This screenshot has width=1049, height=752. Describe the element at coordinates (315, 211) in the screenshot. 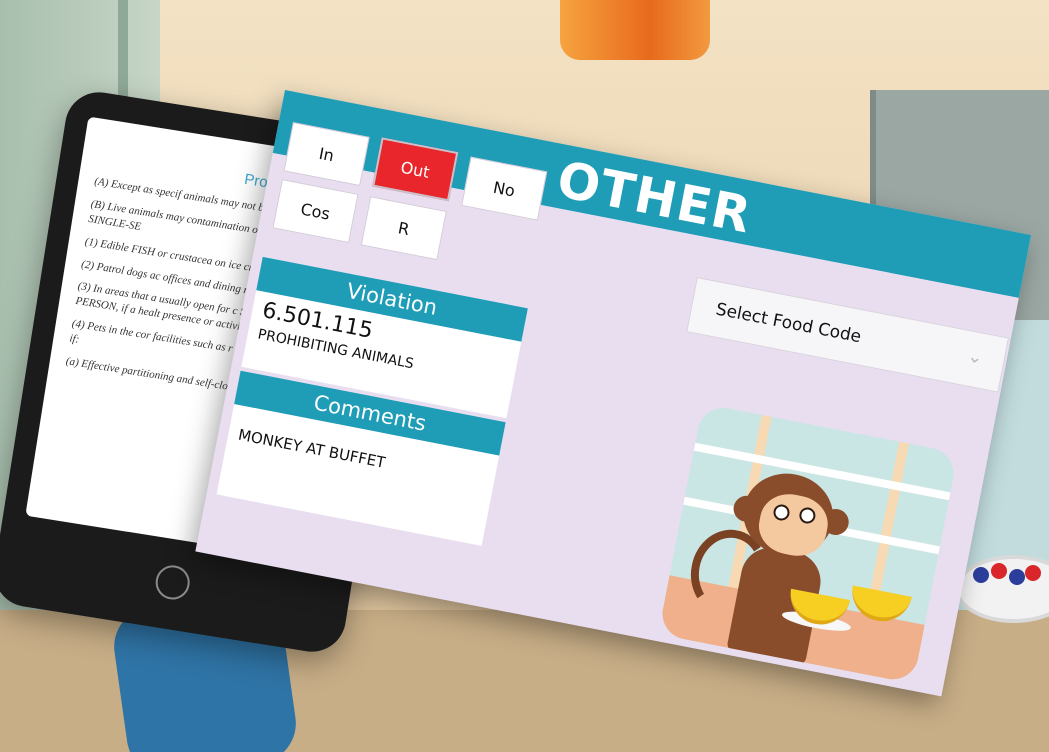

I see `status-cos-button: Cos` at that location.